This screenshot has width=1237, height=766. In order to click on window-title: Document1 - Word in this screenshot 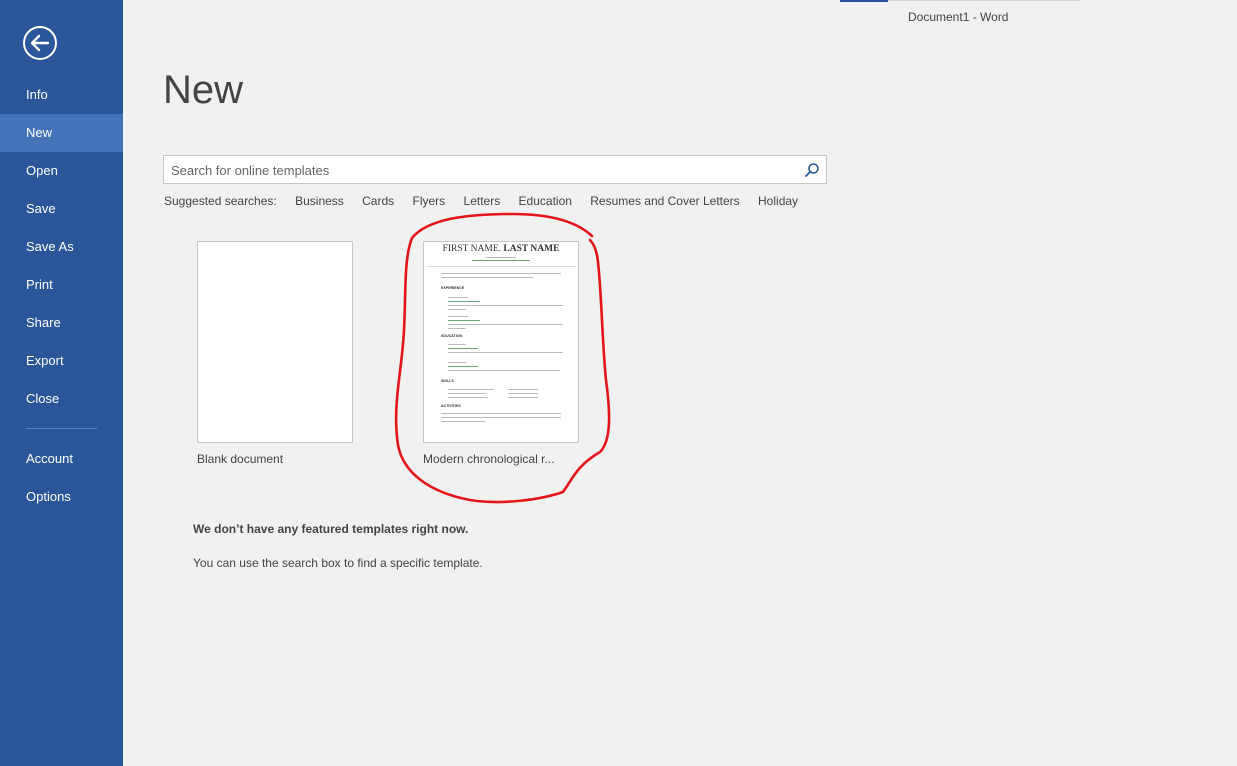, I will do `click(958, 17)`.